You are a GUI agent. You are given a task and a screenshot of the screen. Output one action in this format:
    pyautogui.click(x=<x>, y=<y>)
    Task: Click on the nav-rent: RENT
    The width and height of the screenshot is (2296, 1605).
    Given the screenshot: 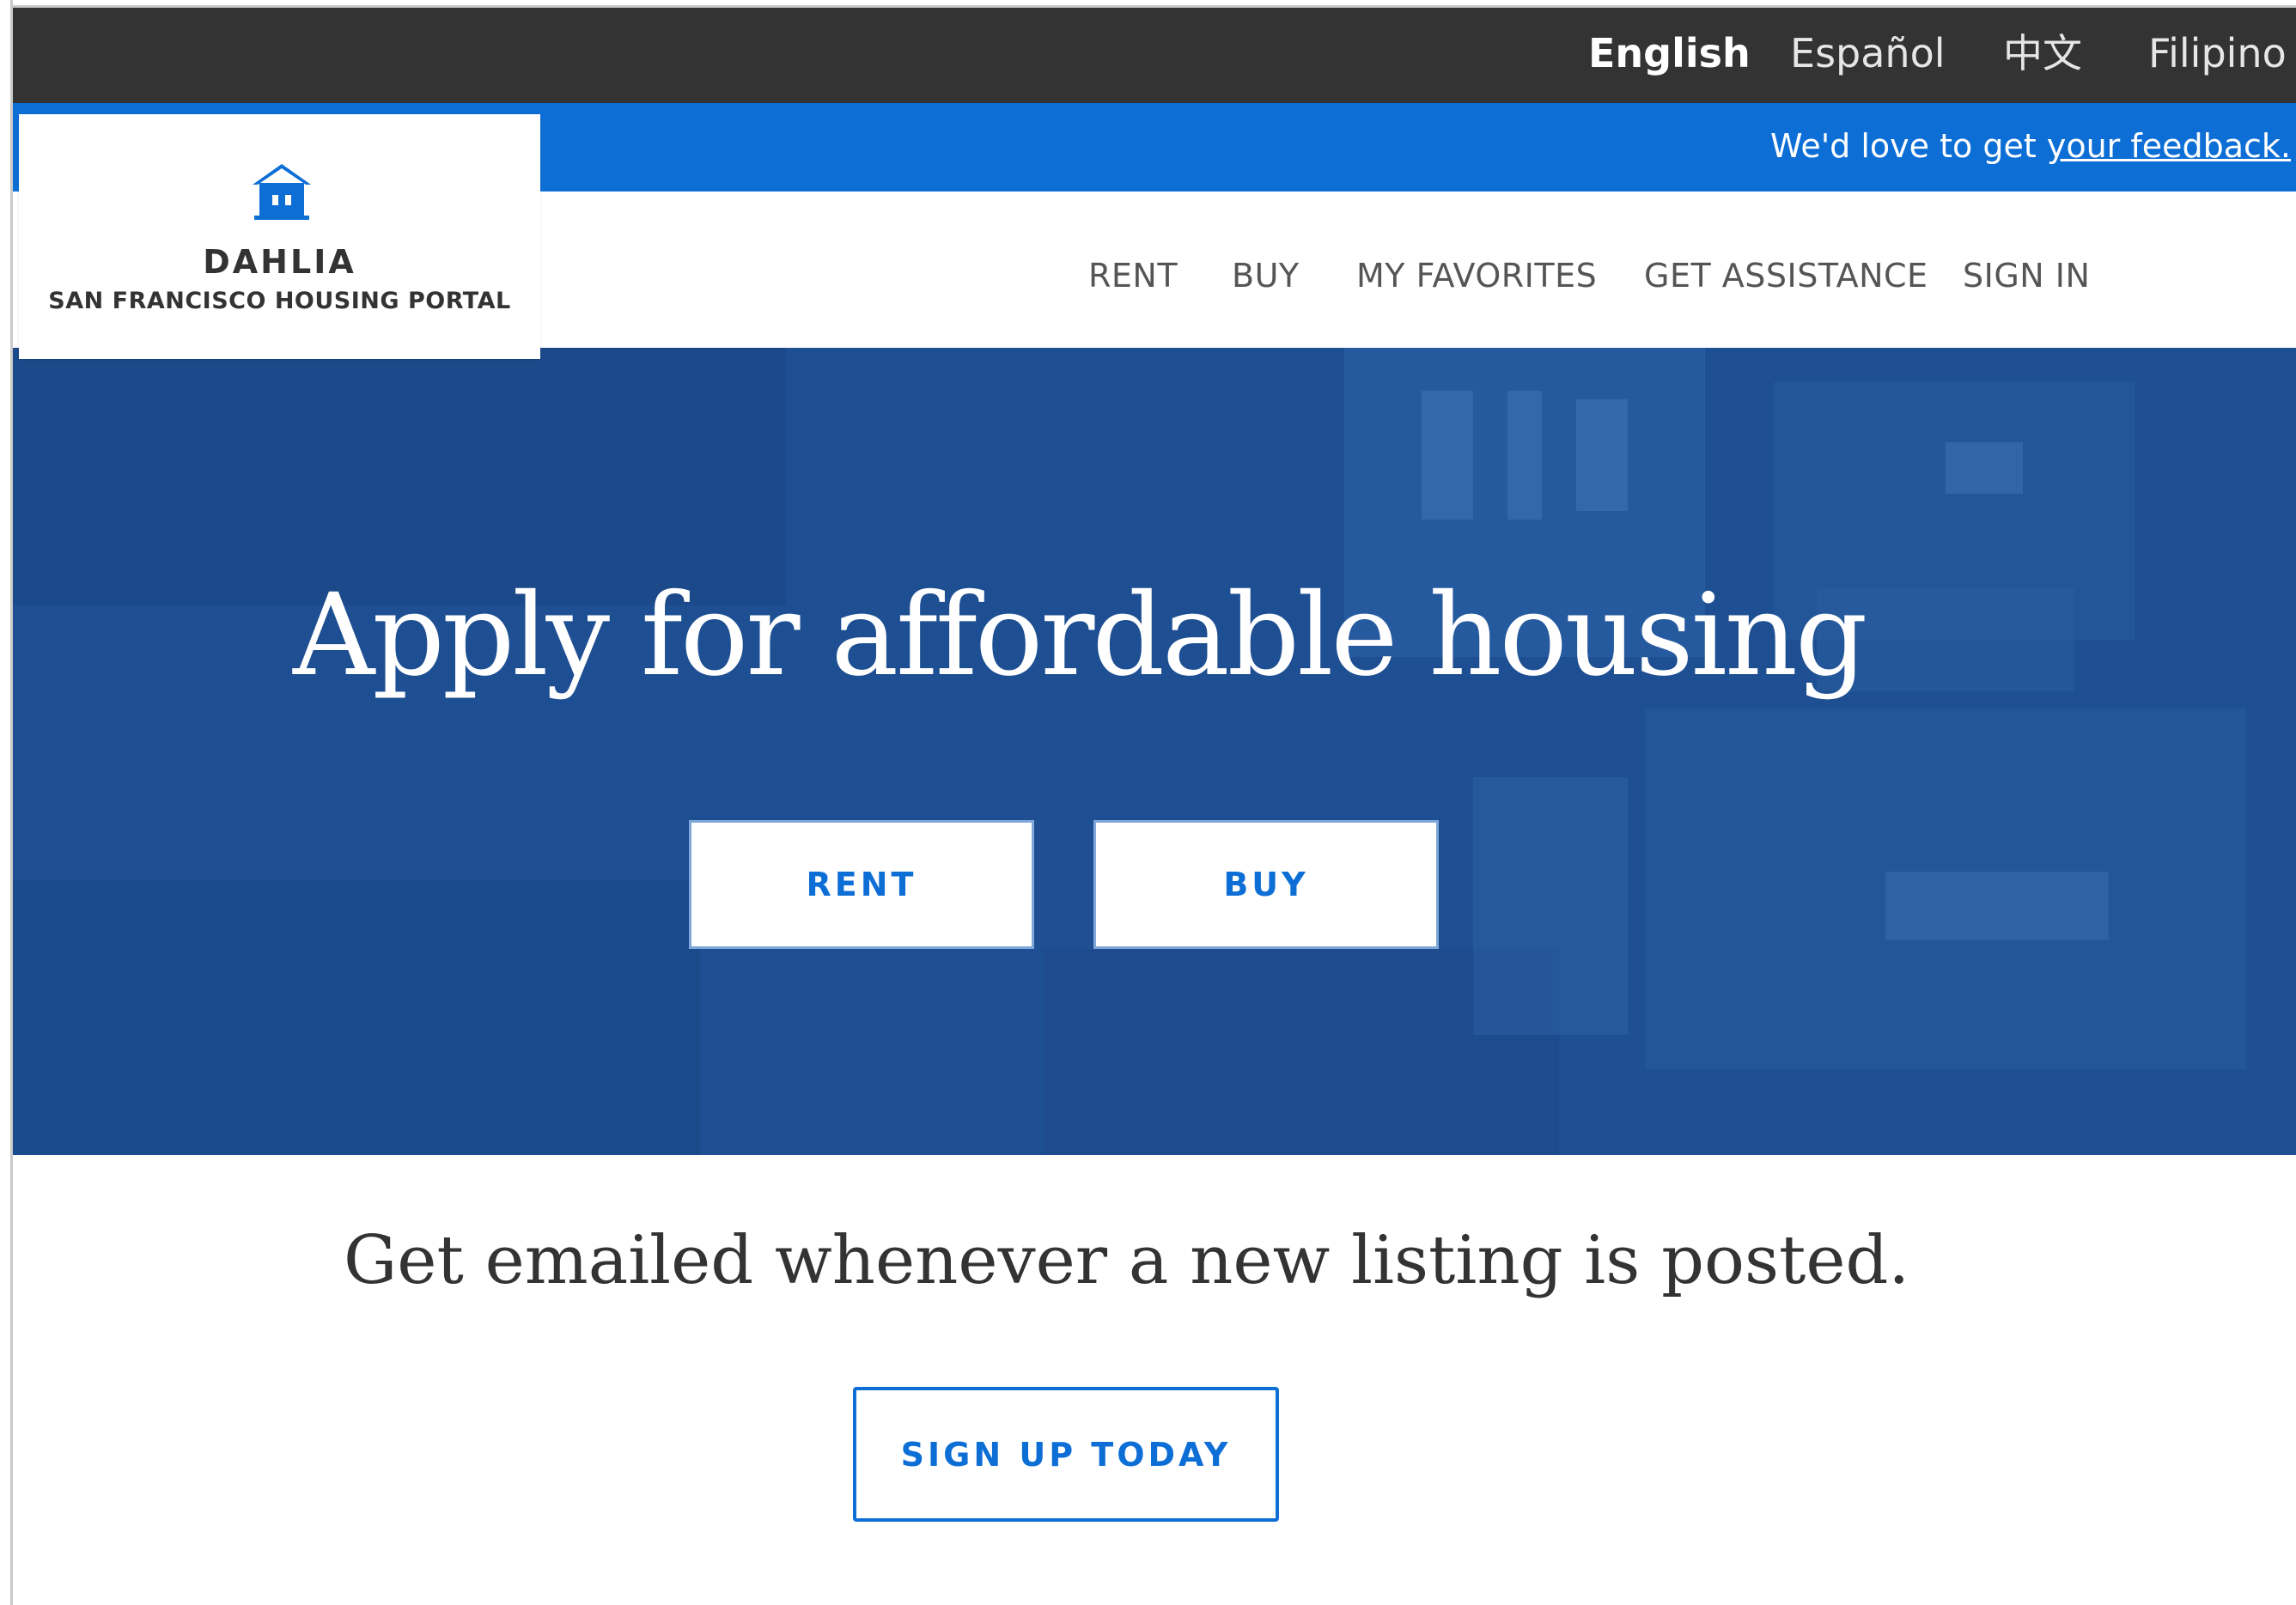 What is the action you would take?
    pyautogui.click(x=1133, y=276)
    